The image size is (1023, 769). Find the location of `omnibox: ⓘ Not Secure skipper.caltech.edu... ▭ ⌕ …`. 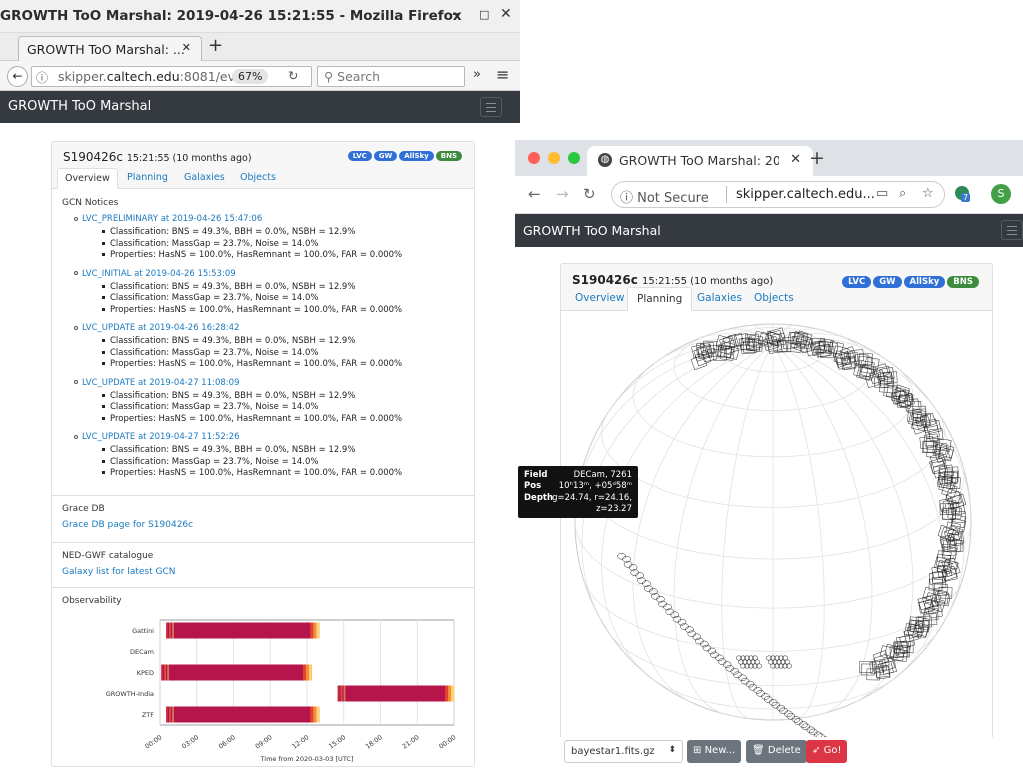

omnibox: ⓘ Not Secure skipper.caltech.edu... ▭ ⌕ … is located at coordinates (778, 194).